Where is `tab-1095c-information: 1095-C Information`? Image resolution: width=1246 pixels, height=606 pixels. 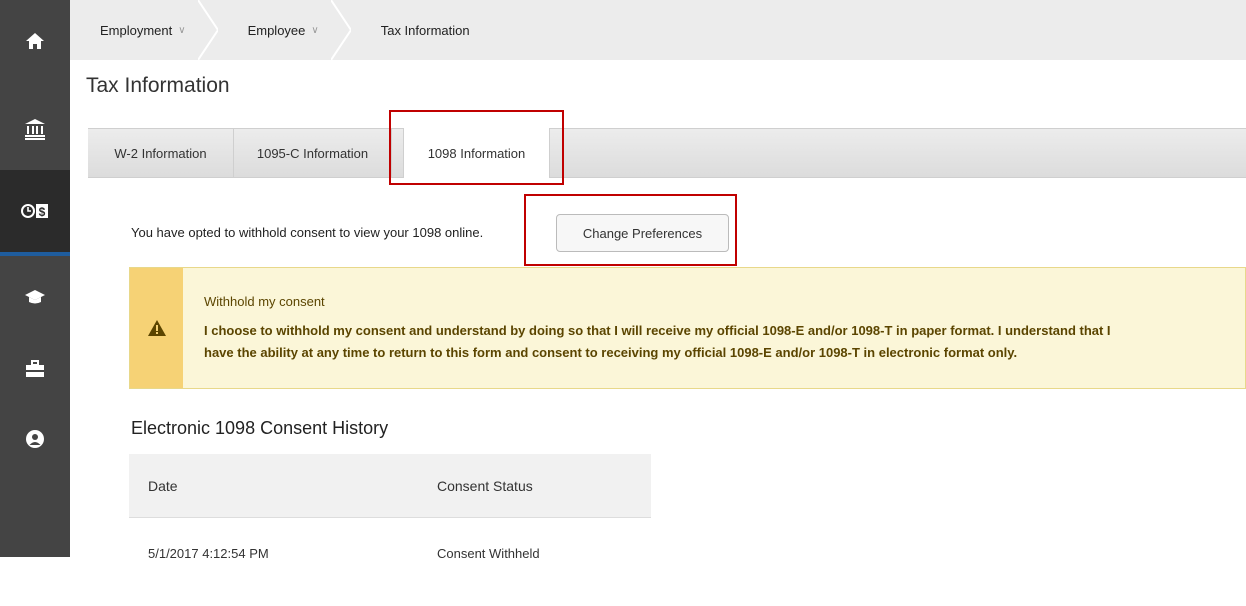 tab-1095c-information: 1095-C Information is located at coordinates (313, 153).